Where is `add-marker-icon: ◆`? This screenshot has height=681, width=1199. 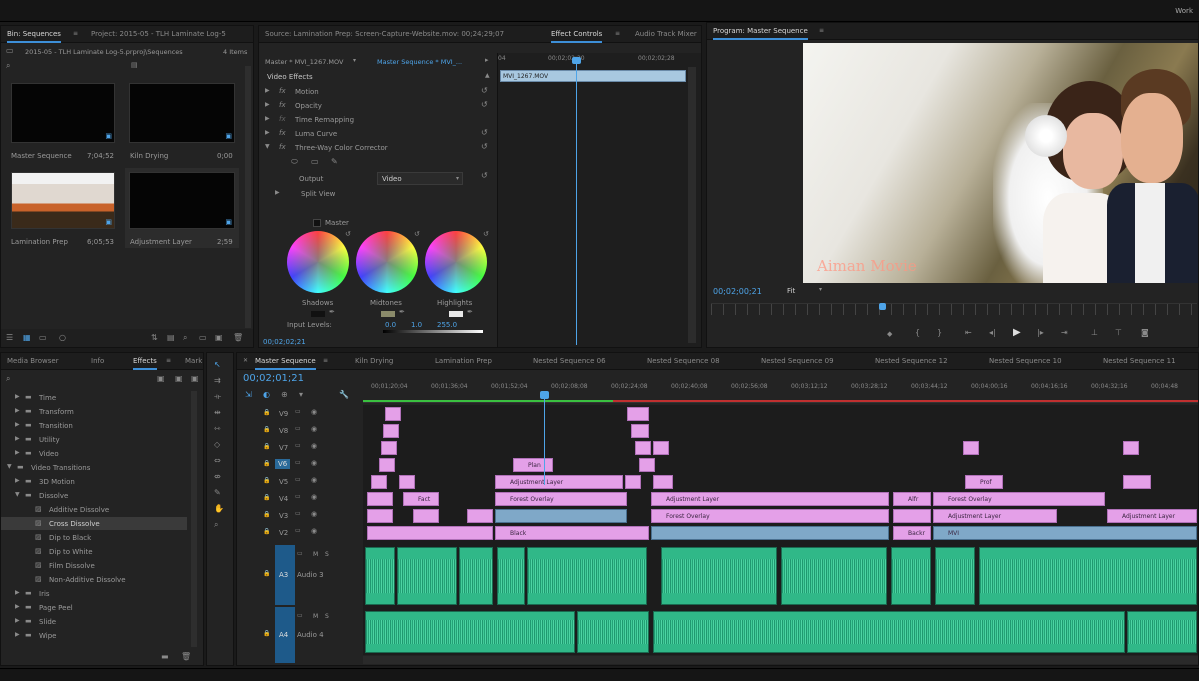 add-marker-icon: ◆ is located at coordinates (889, 334).